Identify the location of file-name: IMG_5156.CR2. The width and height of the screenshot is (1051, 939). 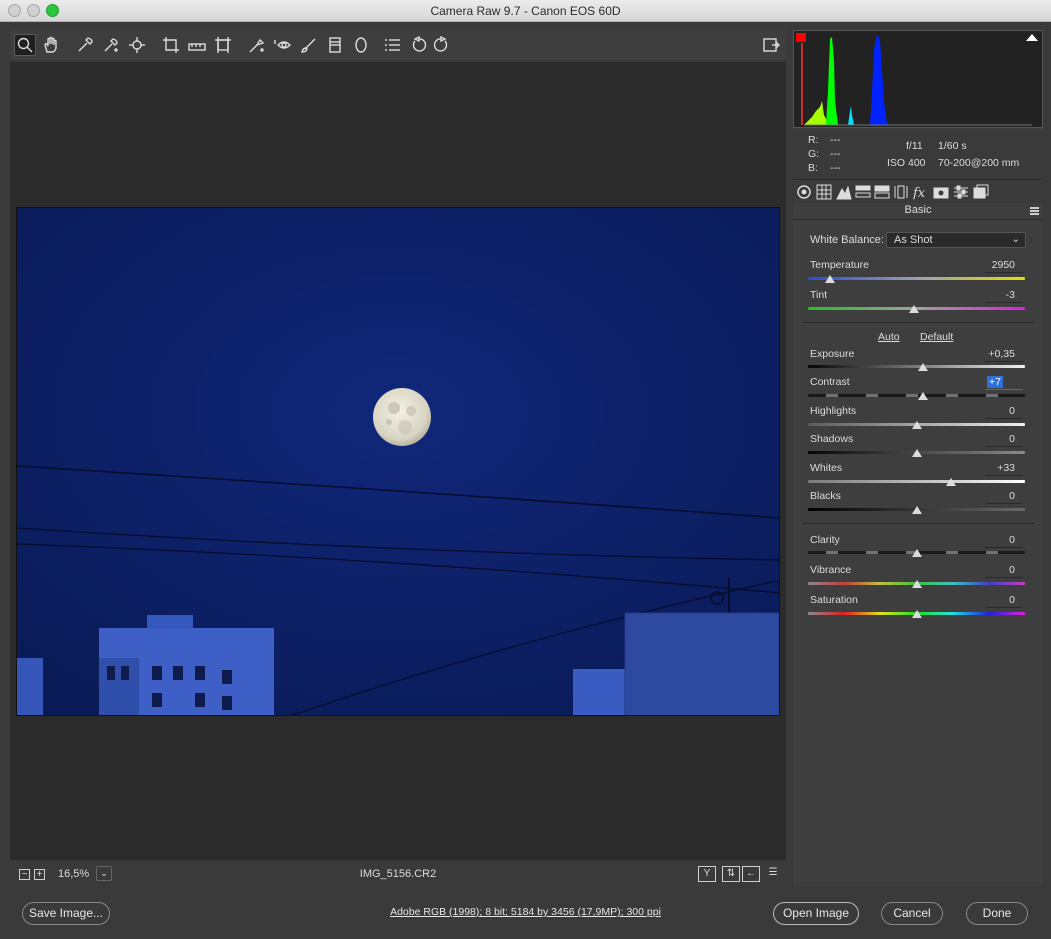
(398, 874).